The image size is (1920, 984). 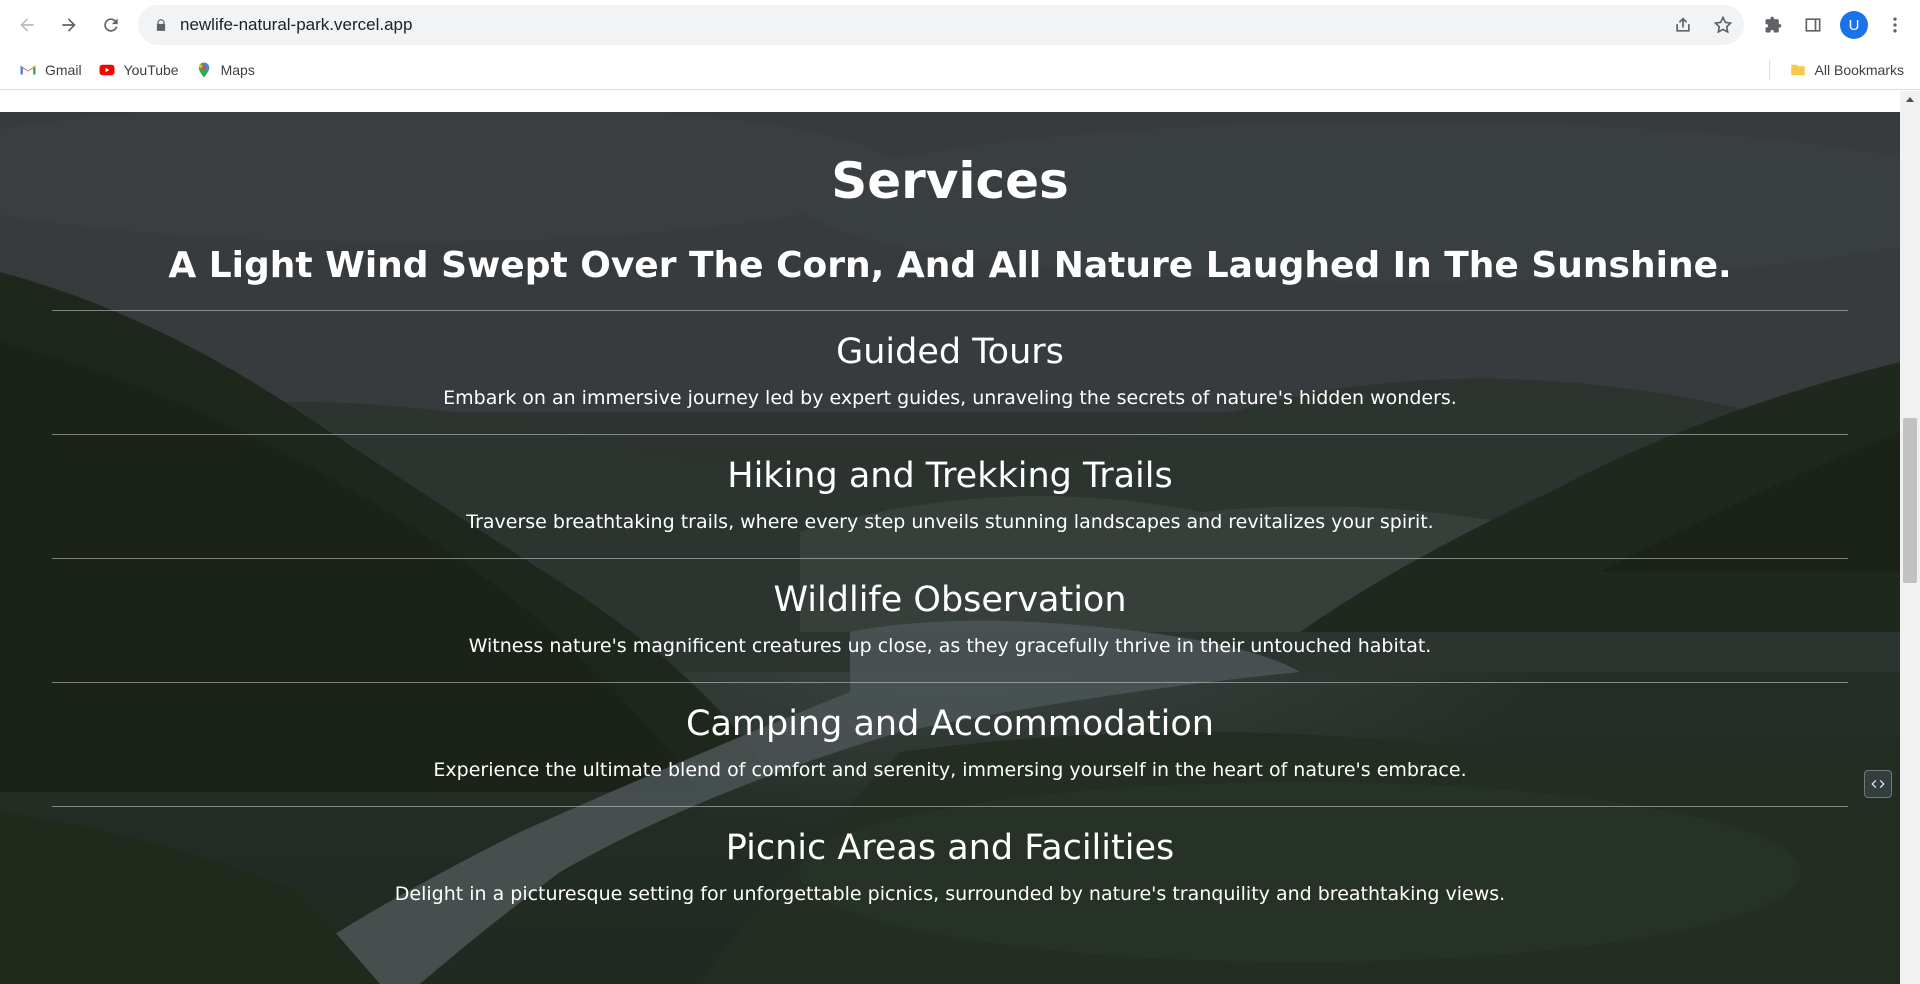 I want to click on bookmark-maps: Maps, so click(x=225, y=70).